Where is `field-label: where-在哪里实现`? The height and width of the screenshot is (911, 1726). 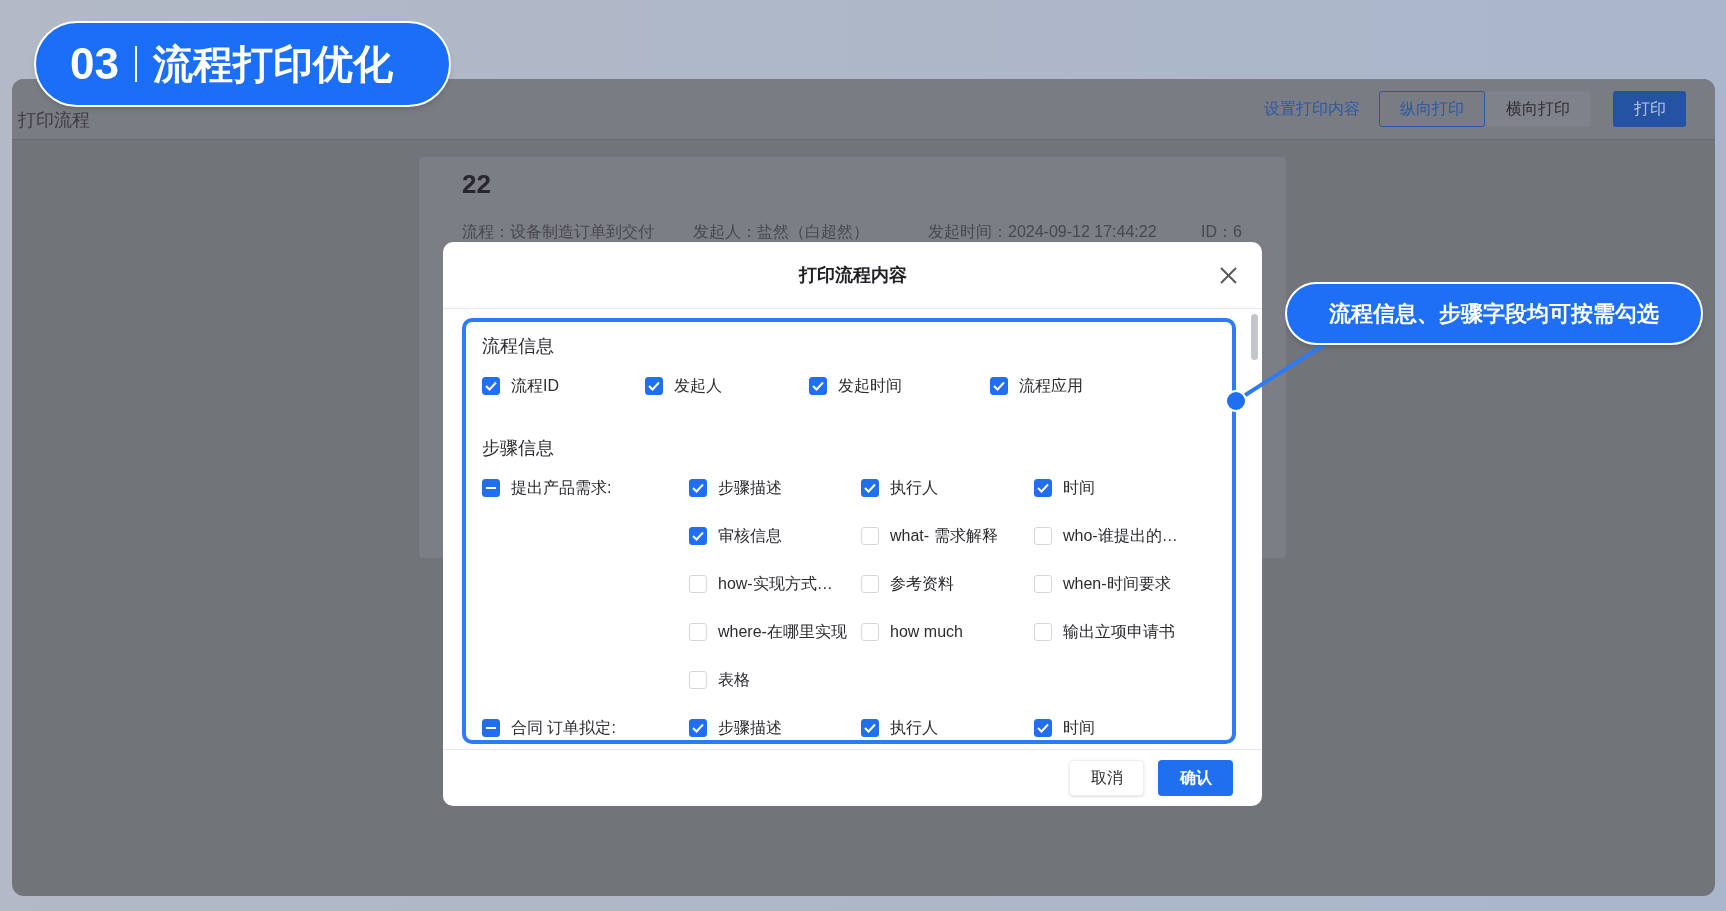 field-label: where-在哪里实现 is located at coordinates (782, 631).